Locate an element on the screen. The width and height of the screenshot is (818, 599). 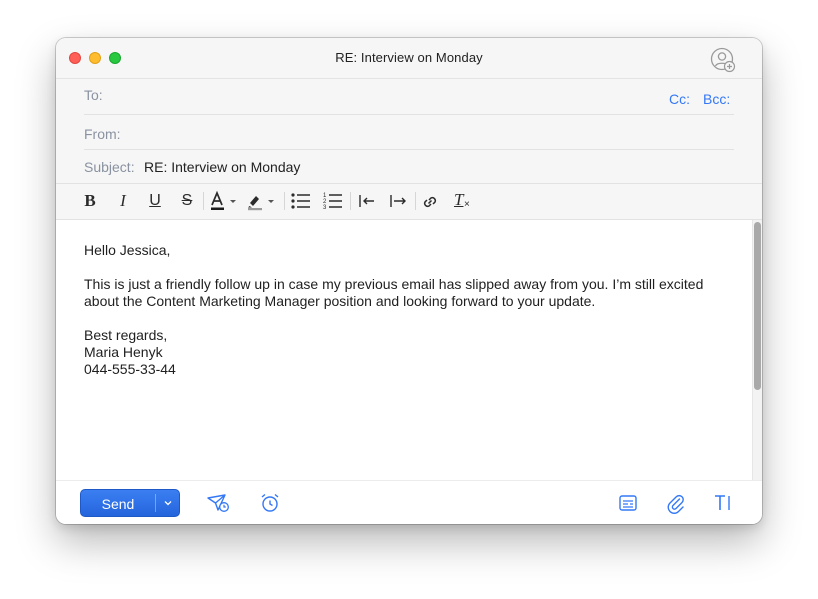
window-title: RE: Interview on Monday is located at coordinates (409, 57).